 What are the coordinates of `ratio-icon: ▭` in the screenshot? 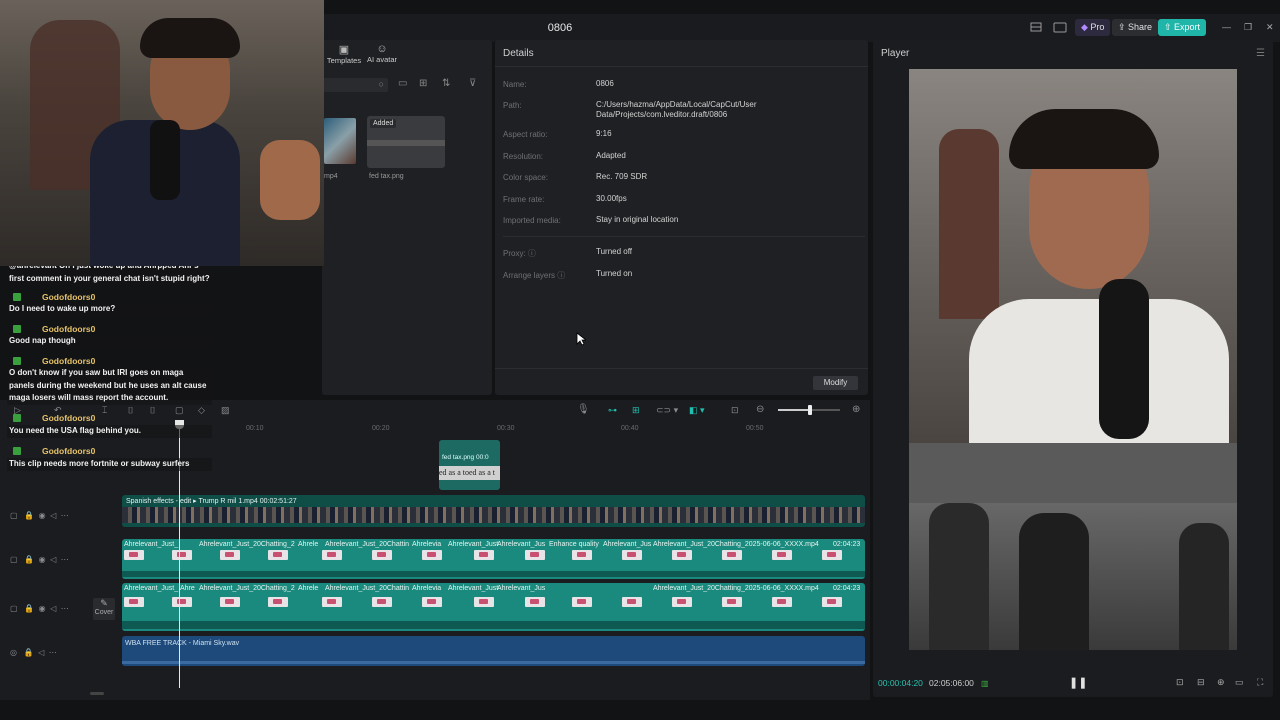 It's located at (1239, 682).